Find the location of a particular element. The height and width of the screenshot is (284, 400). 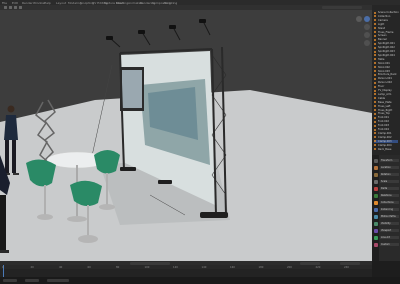

modifier-icon is located at coordinates (375, 210).